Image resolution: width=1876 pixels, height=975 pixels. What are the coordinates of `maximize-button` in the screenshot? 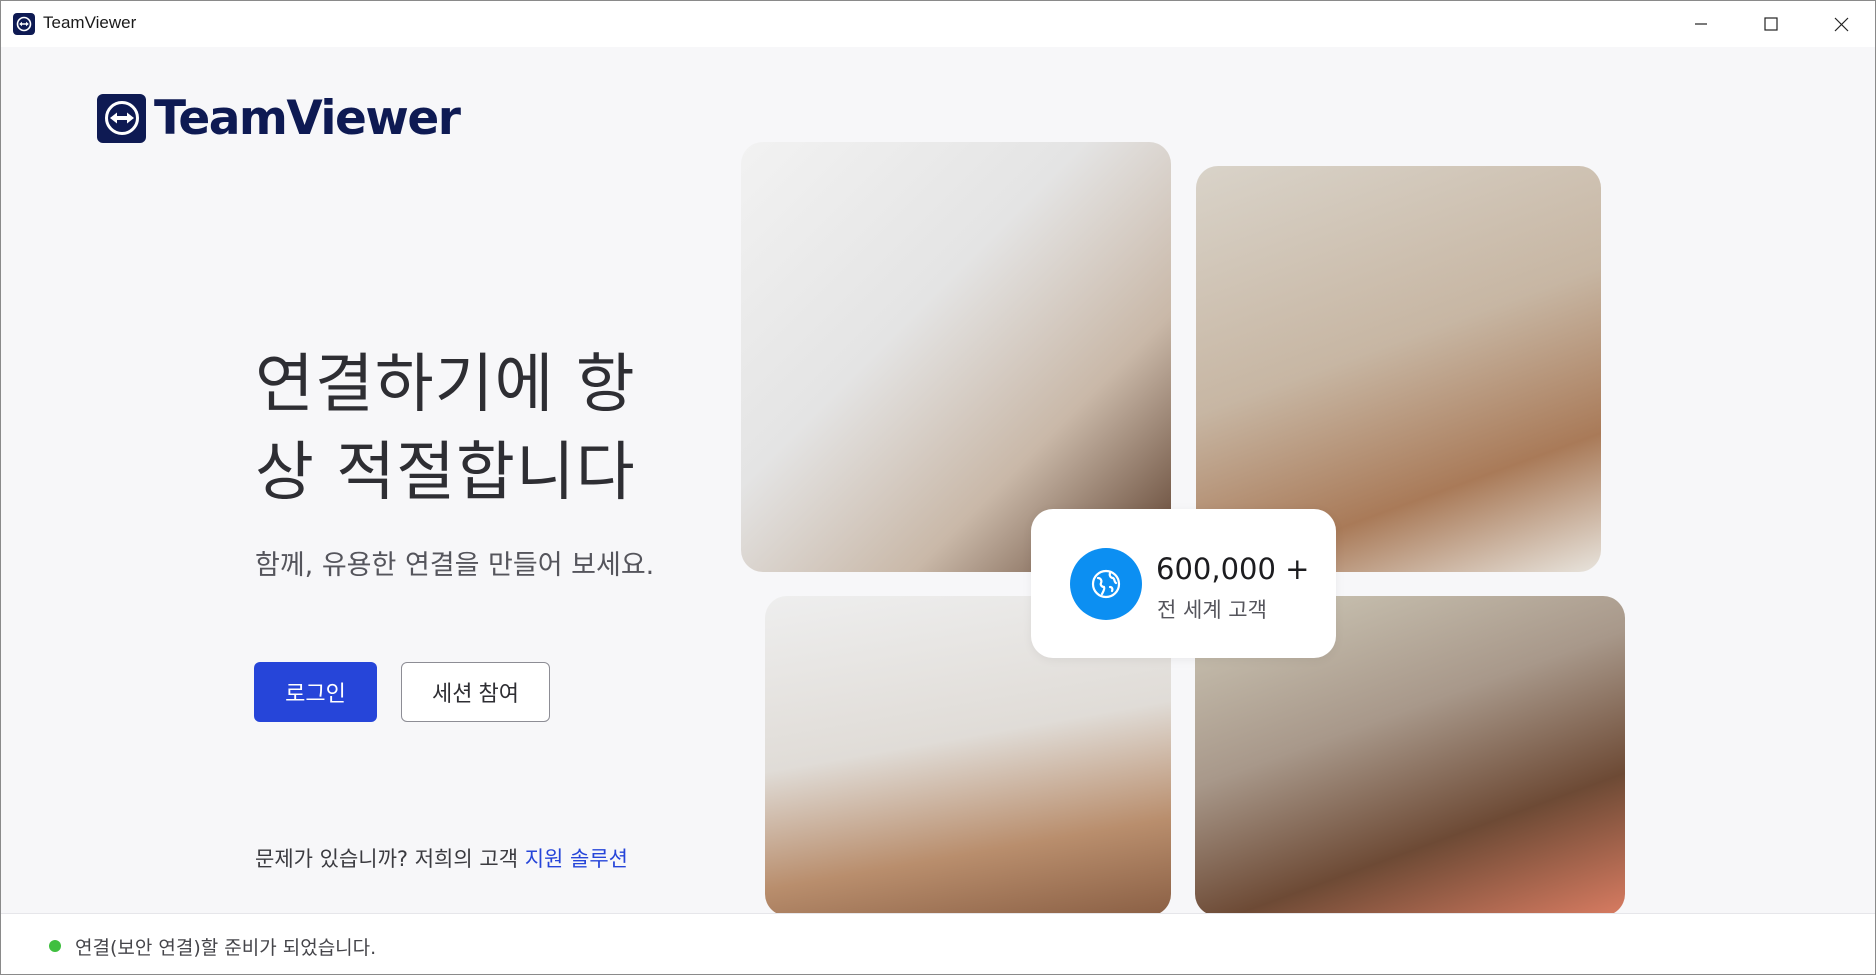 It's located at (1771, 24).